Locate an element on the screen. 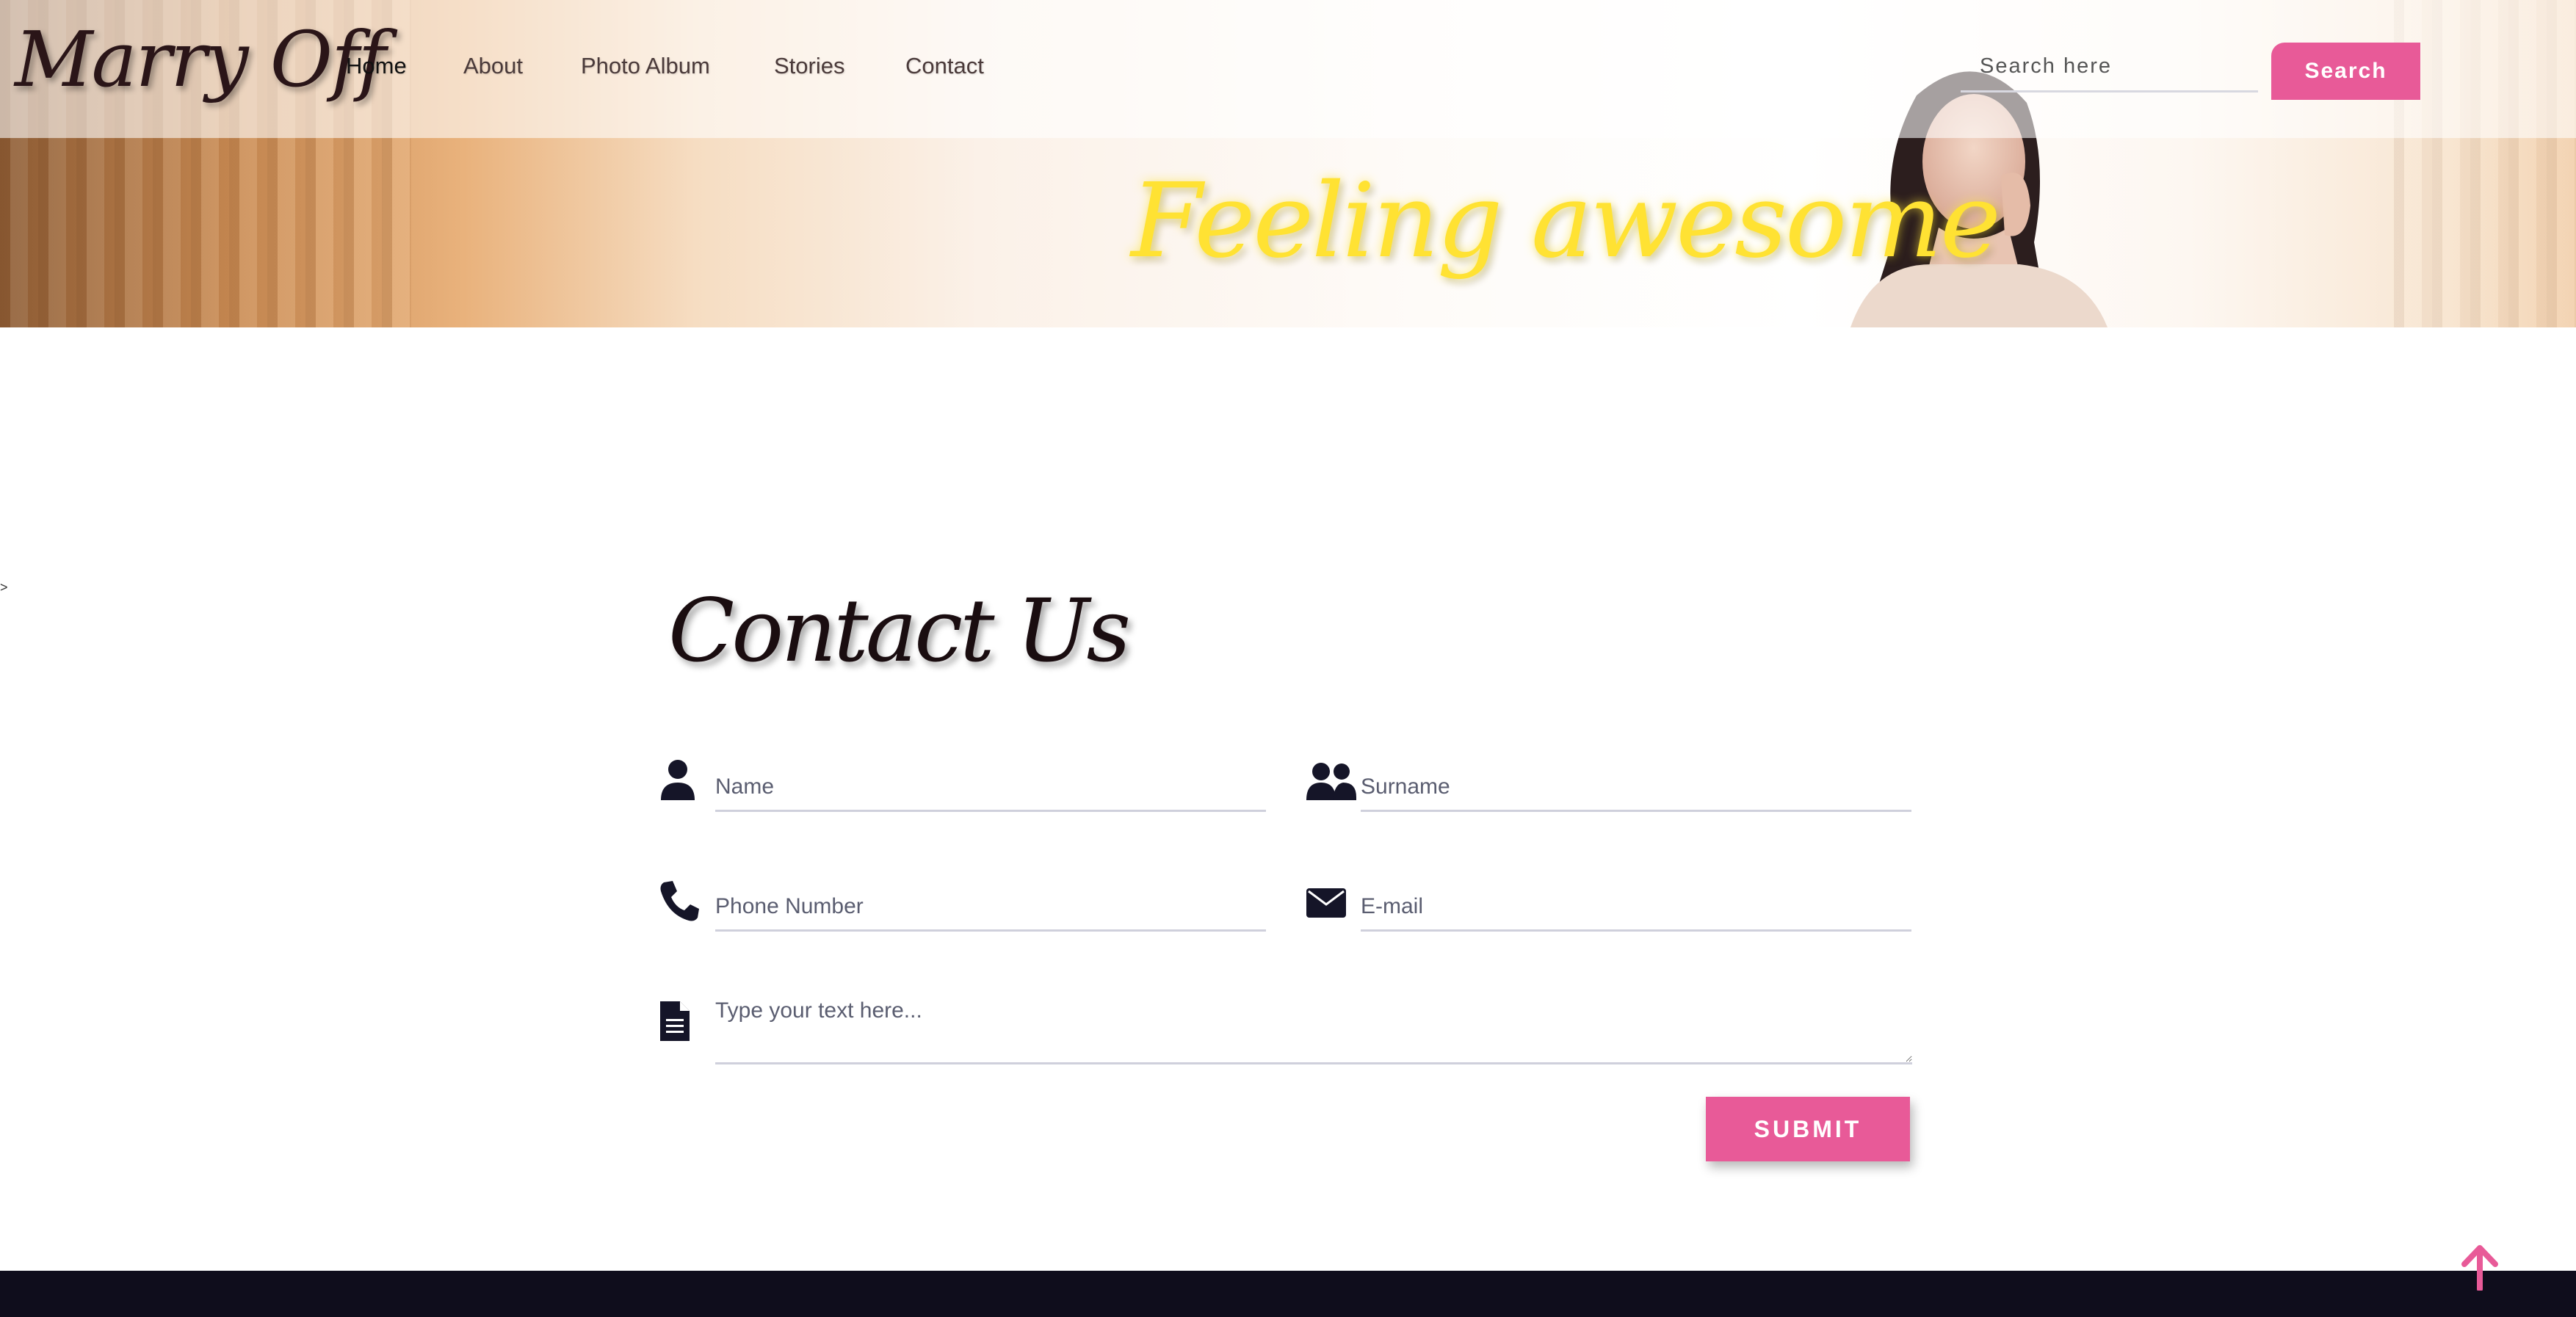 The image size is (2576, 1317). envelope-icon is located at coordinates (1326, 903).